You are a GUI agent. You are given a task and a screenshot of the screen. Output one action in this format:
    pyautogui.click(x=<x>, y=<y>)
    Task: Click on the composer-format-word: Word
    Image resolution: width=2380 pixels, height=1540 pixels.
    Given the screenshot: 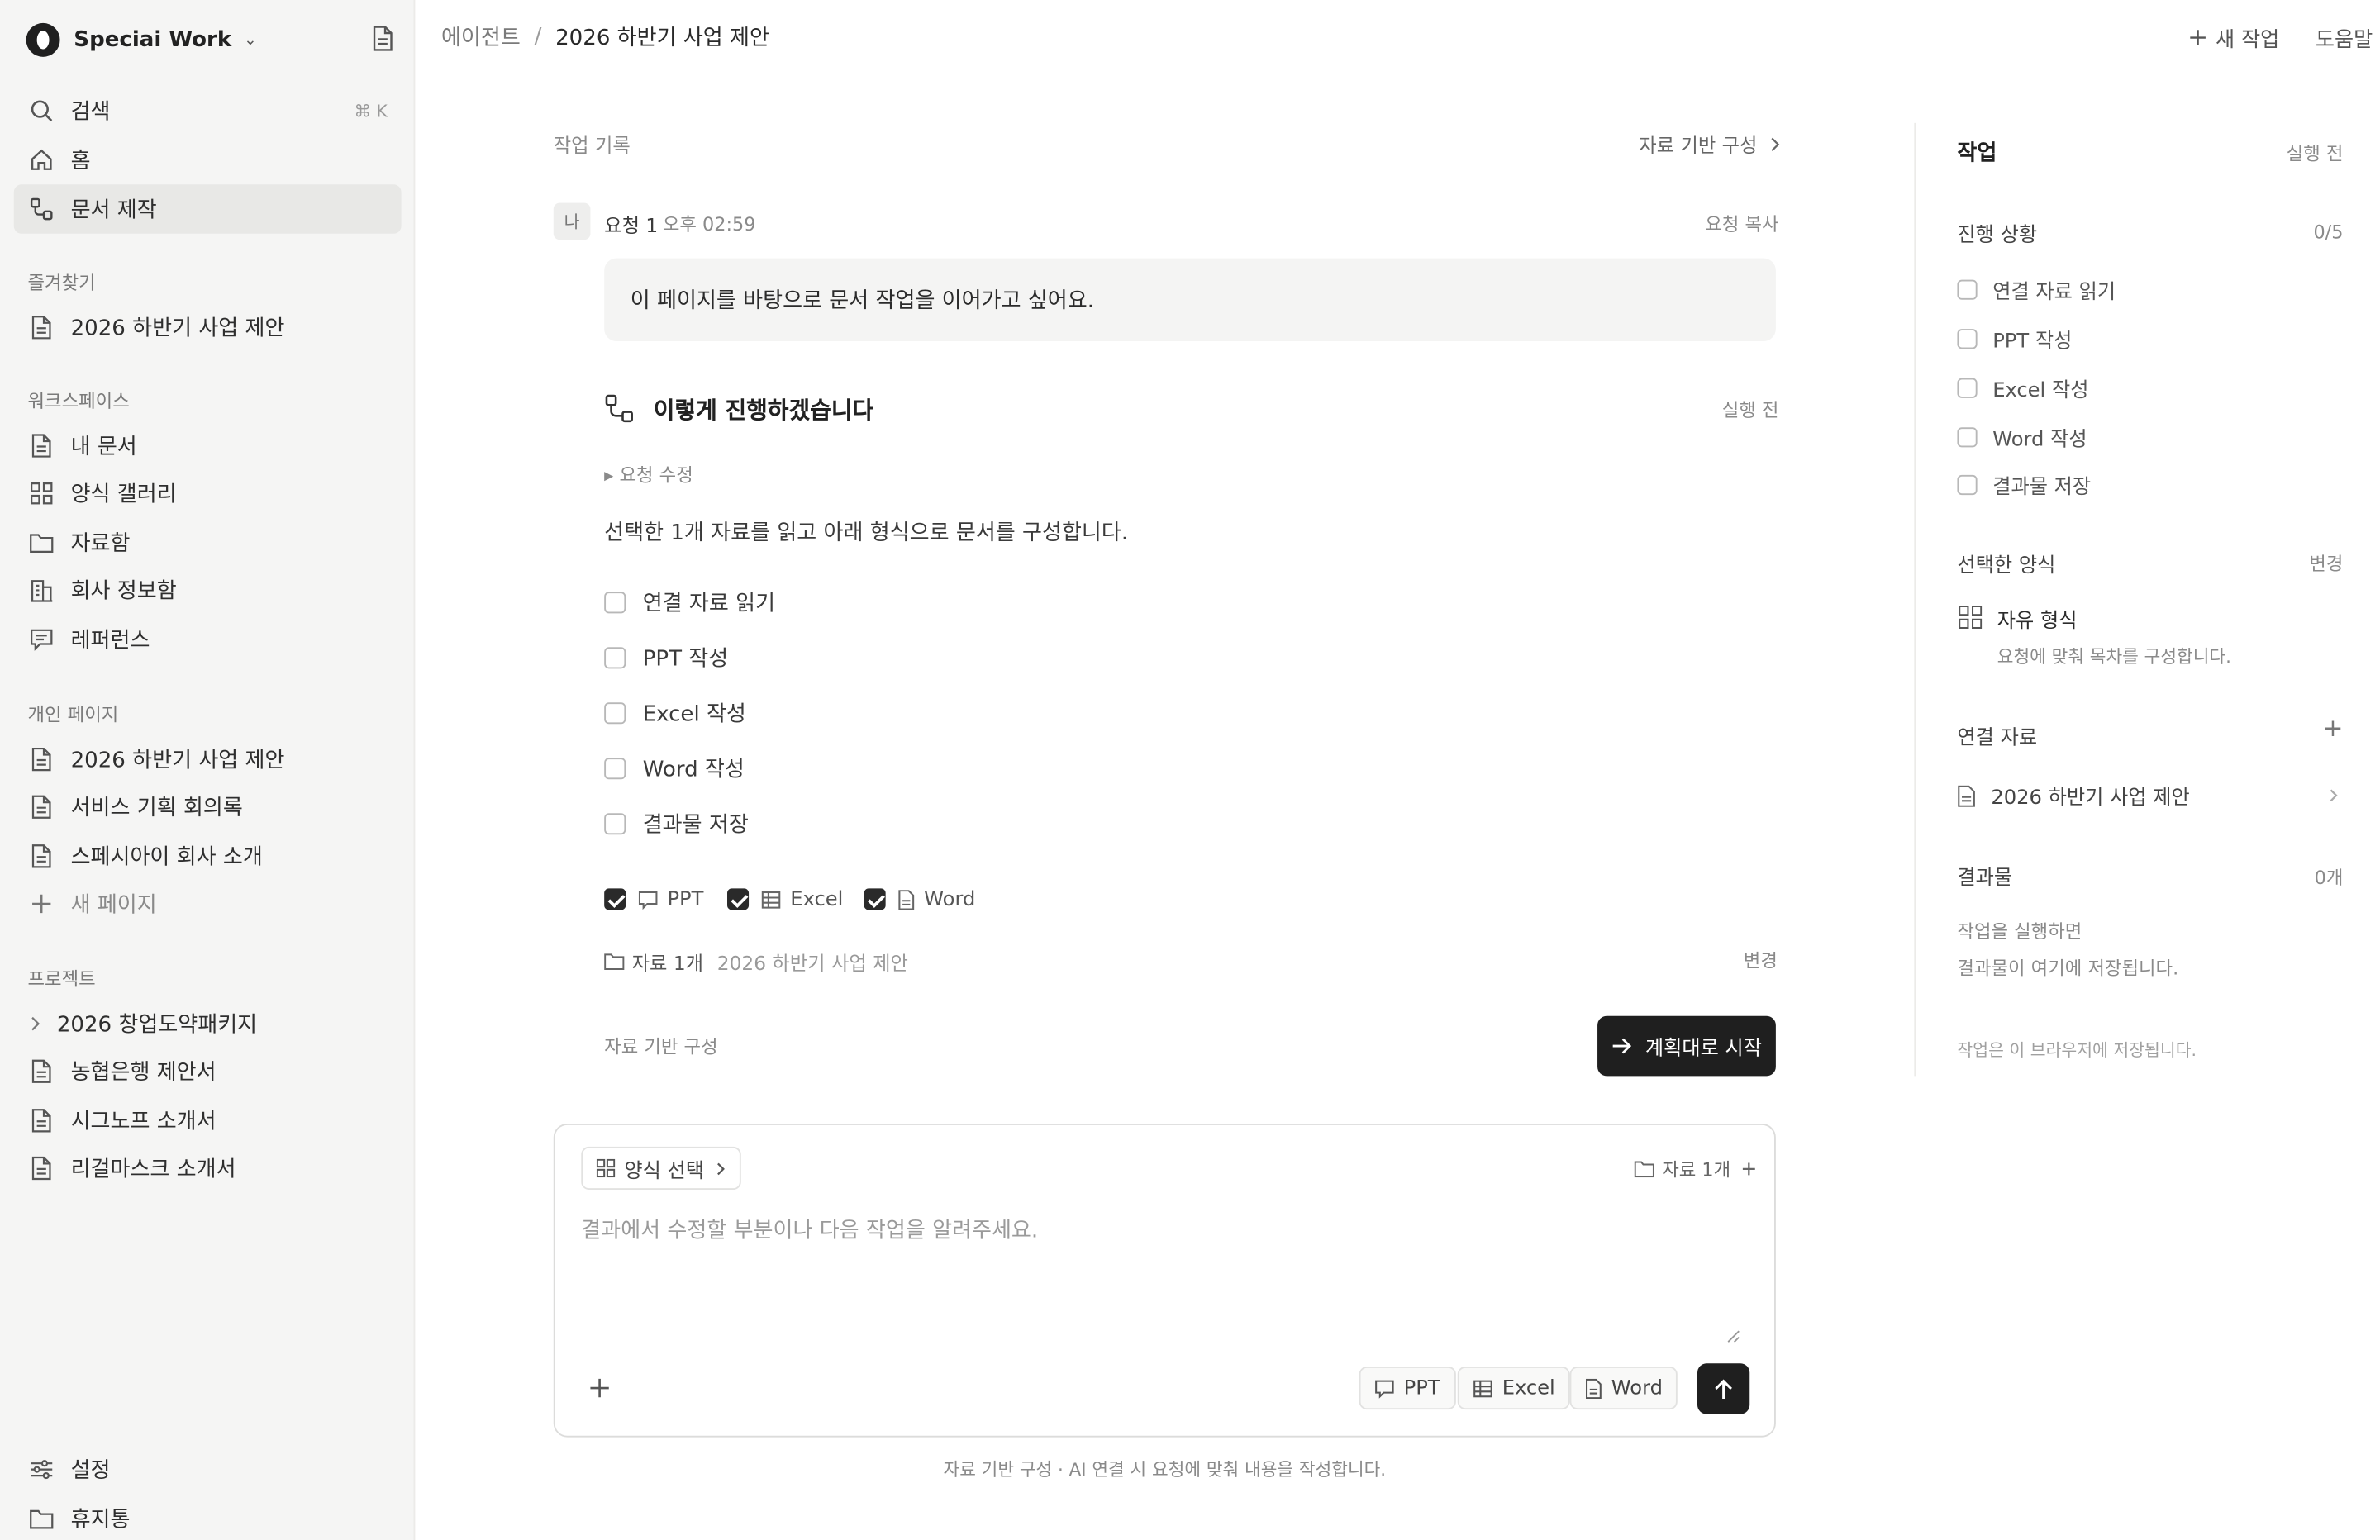 What is the action you would take?
    pyautogui.click(x=1623, y=1388)
    